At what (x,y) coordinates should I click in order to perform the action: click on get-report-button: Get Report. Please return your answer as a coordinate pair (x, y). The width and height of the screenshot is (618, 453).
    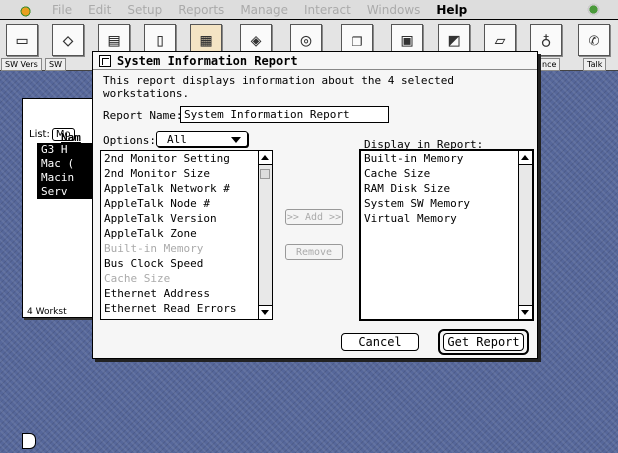
    Looking at the image, I should click on (483, 342).